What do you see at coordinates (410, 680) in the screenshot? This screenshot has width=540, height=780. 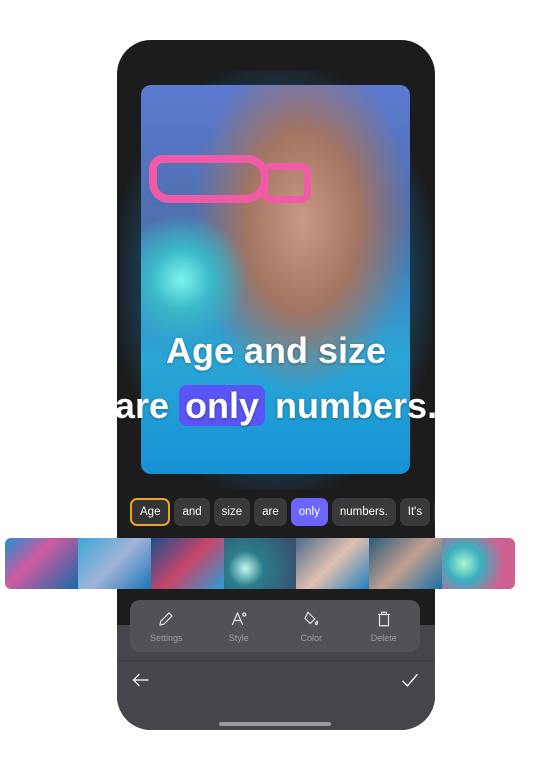 I see `checkmark-icon` at bounding box center [410, 680].